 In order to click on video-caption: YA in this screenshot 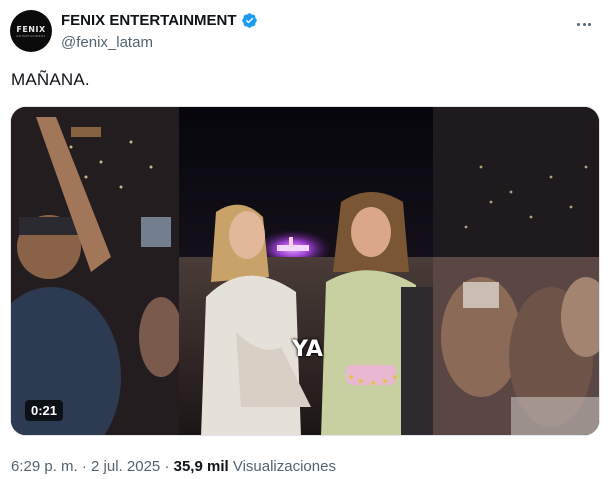, I will do `click(307, 349)`.